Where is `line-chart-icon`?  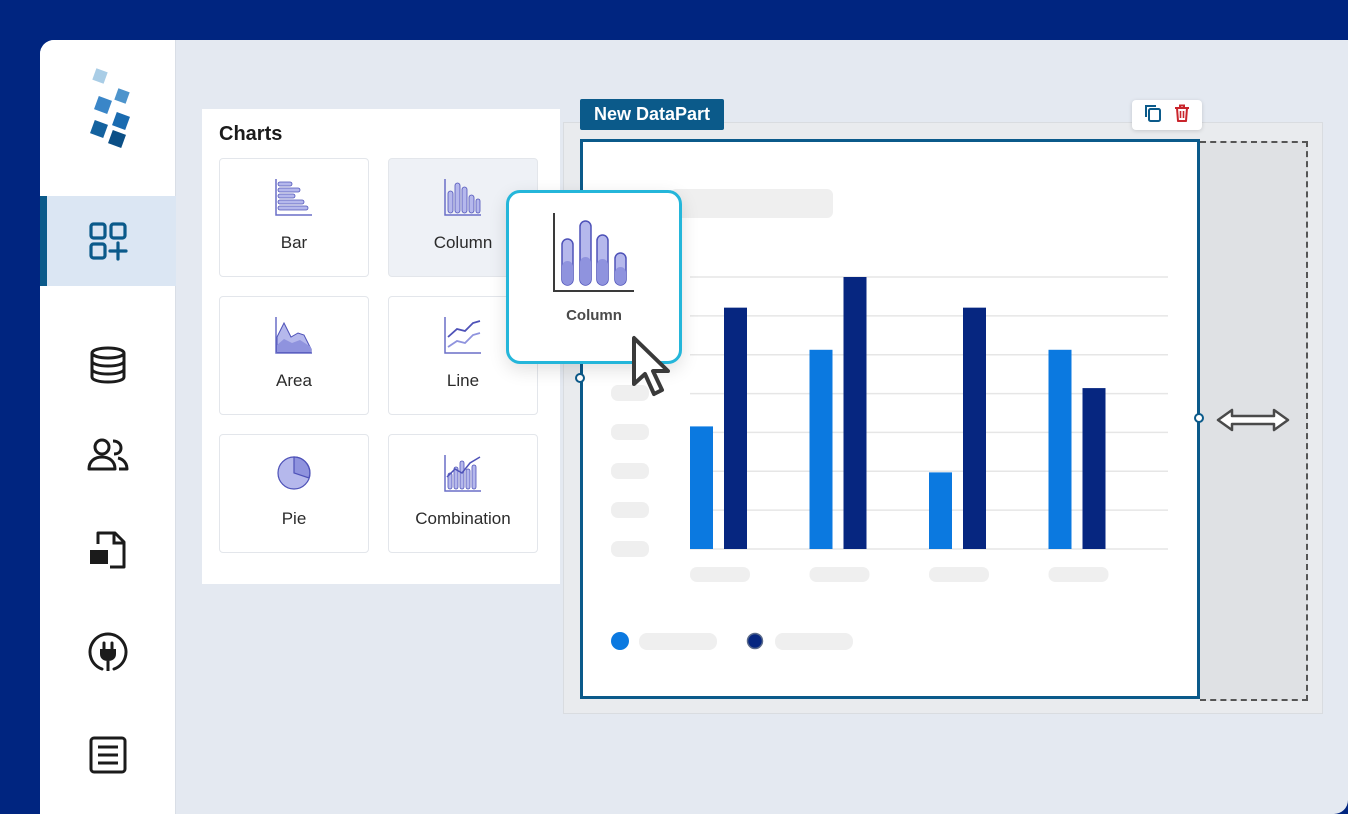
line-chart-icon is located at coordinates (462, 335).